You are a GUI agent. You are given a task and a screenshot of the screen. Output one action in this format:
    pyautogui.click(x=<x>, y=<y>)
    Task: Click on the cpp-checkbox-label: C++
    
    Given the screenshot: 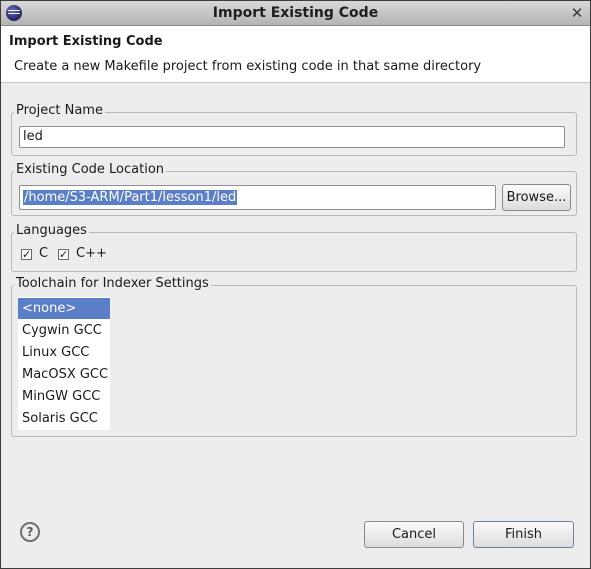 What is the action you would take?
    pyautogui.click(x=91, y=253)
    